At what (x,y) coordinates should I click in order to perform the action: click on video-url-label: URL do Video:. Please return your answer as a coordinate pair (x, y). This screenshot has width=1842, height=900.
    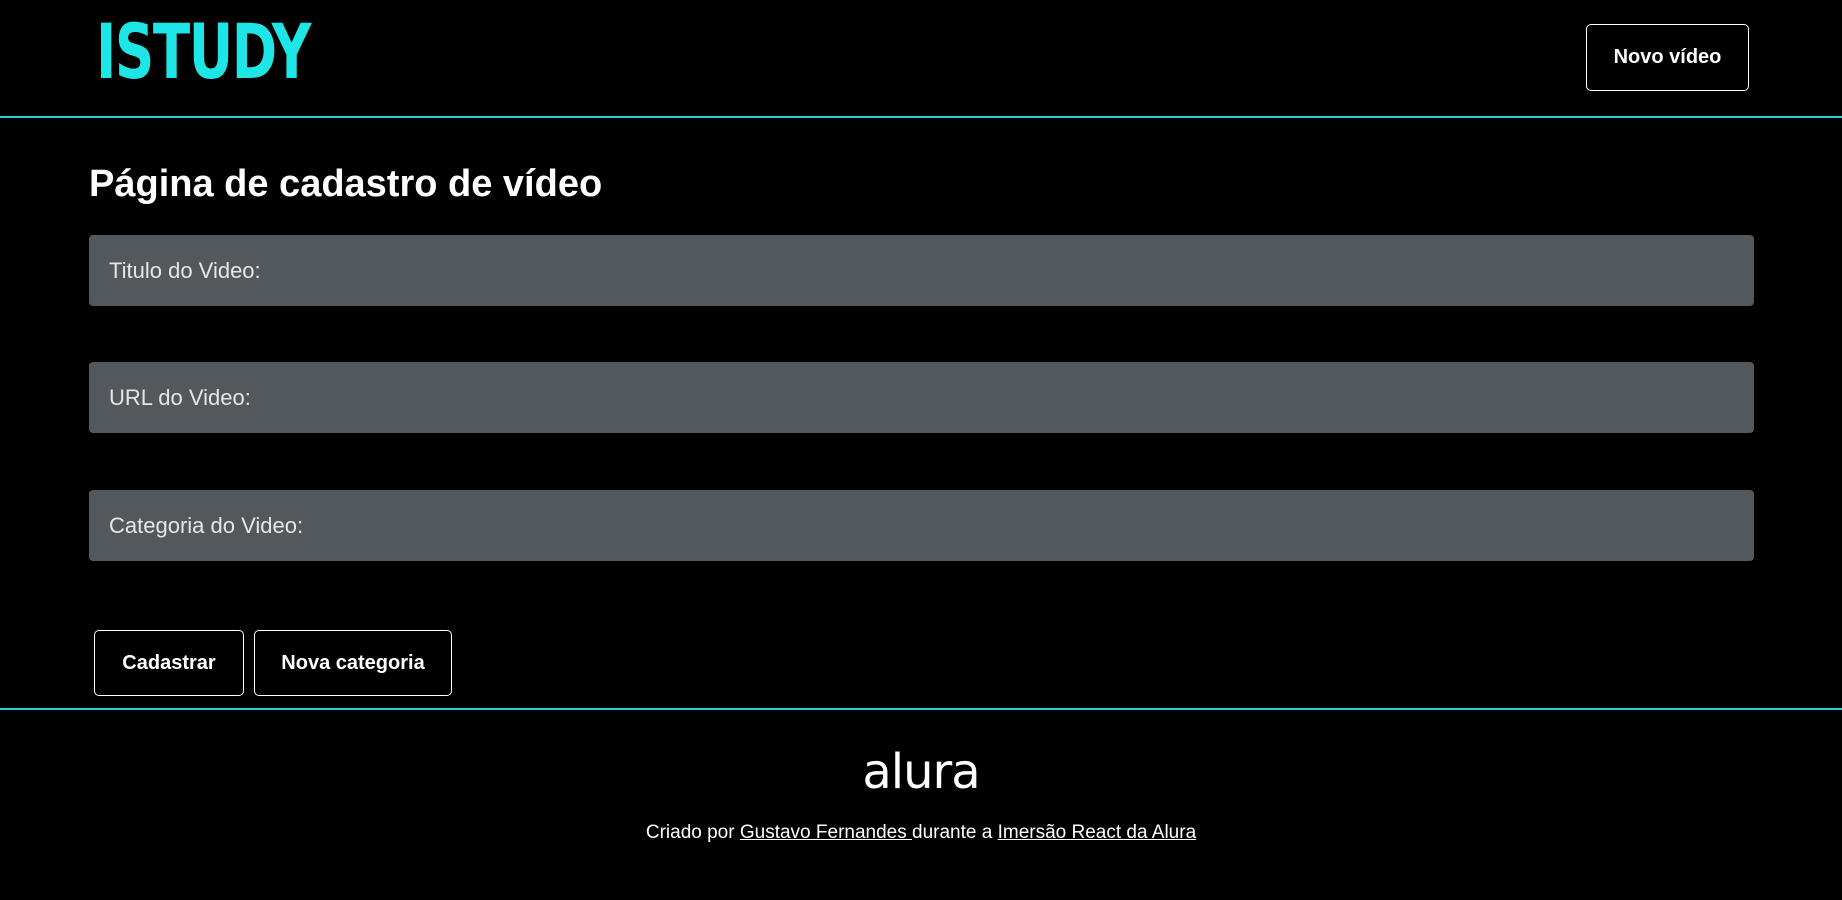
    Looking at the image, I should click on (180, 397).